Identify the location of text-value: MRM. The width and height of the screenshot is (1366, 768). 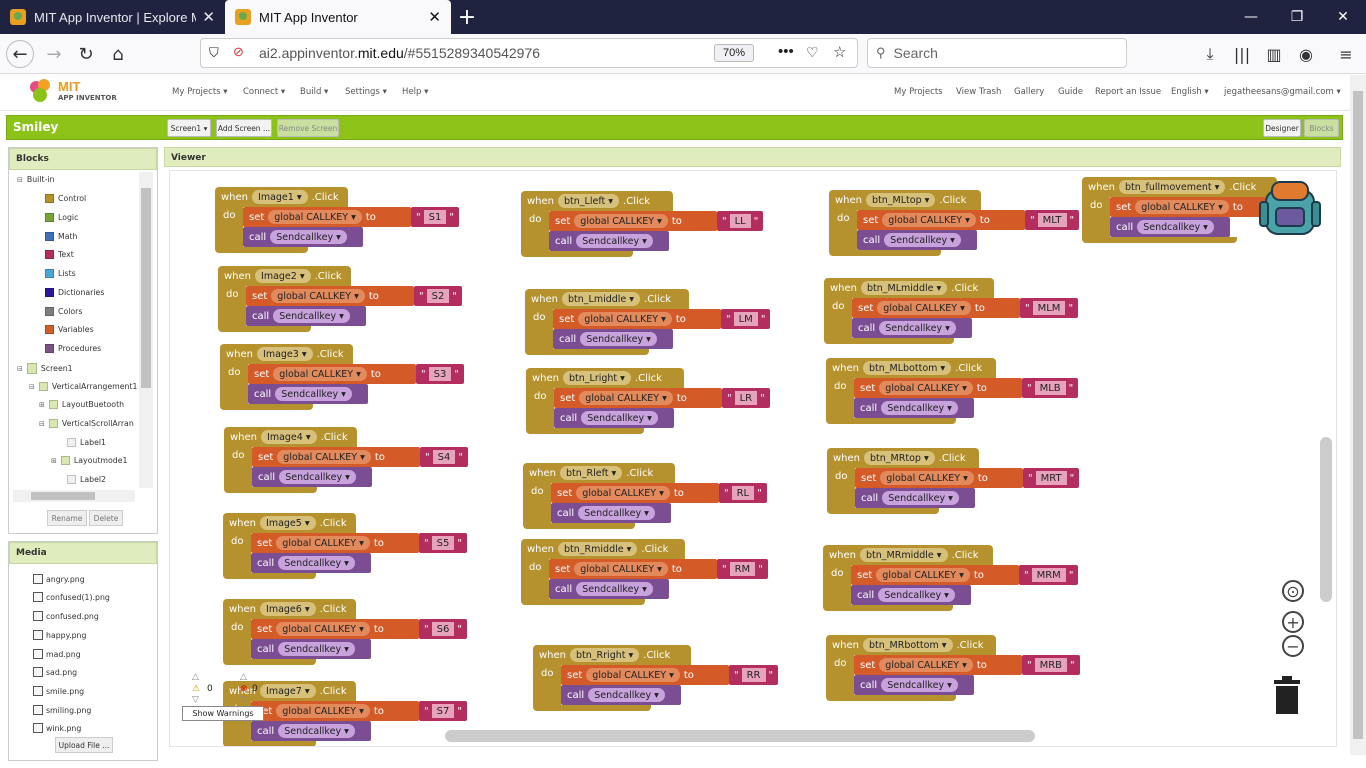
(1048, 575).